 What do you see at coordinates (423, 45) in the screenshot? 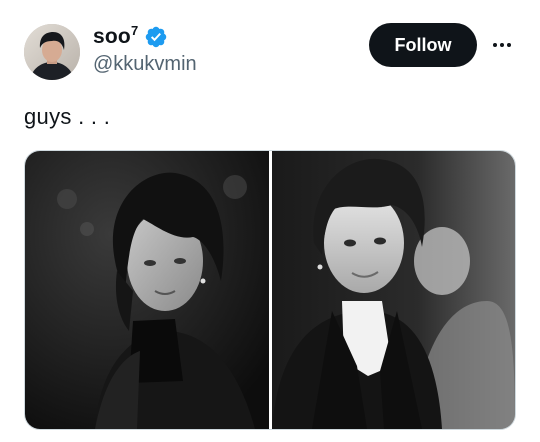
I see `follow-button: Follow` at bounding box center [423, 45].